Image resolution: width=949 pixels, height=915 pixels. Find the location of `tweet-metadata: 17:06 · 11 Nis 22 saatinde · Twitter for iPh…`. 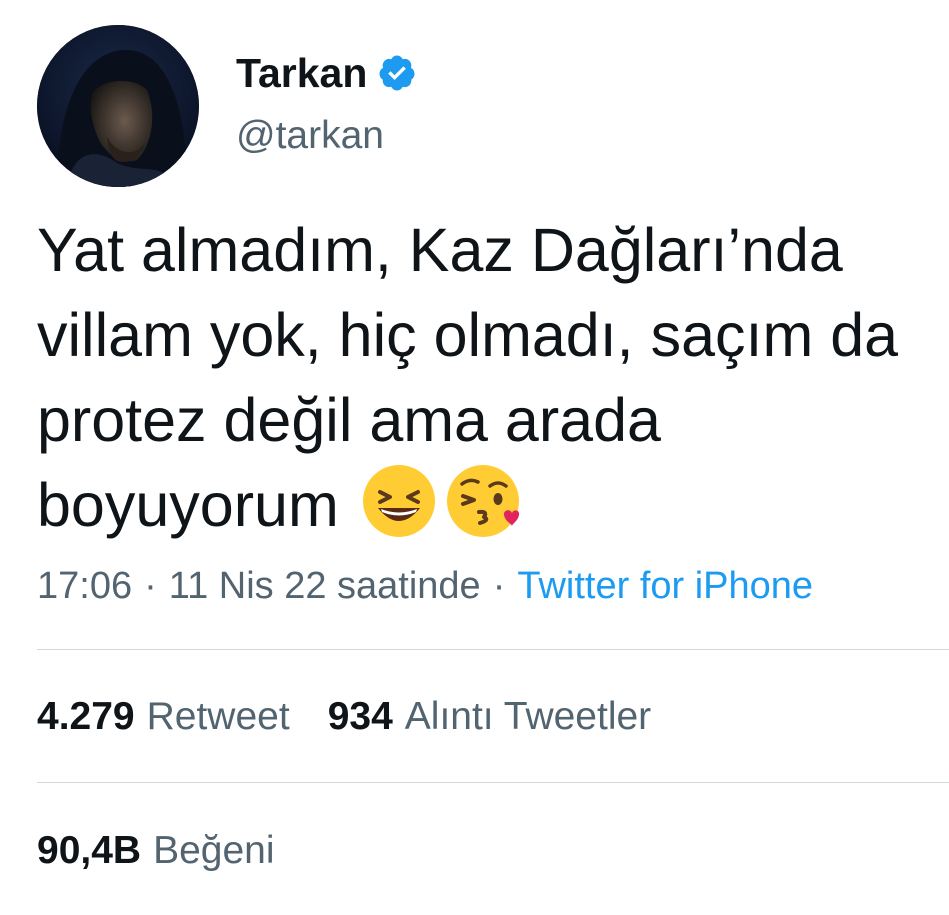

tweet-metadata: 17:06 · 11 Nis 22 saatinde · Twitter for iPh… is located at coordinates (425, 586).